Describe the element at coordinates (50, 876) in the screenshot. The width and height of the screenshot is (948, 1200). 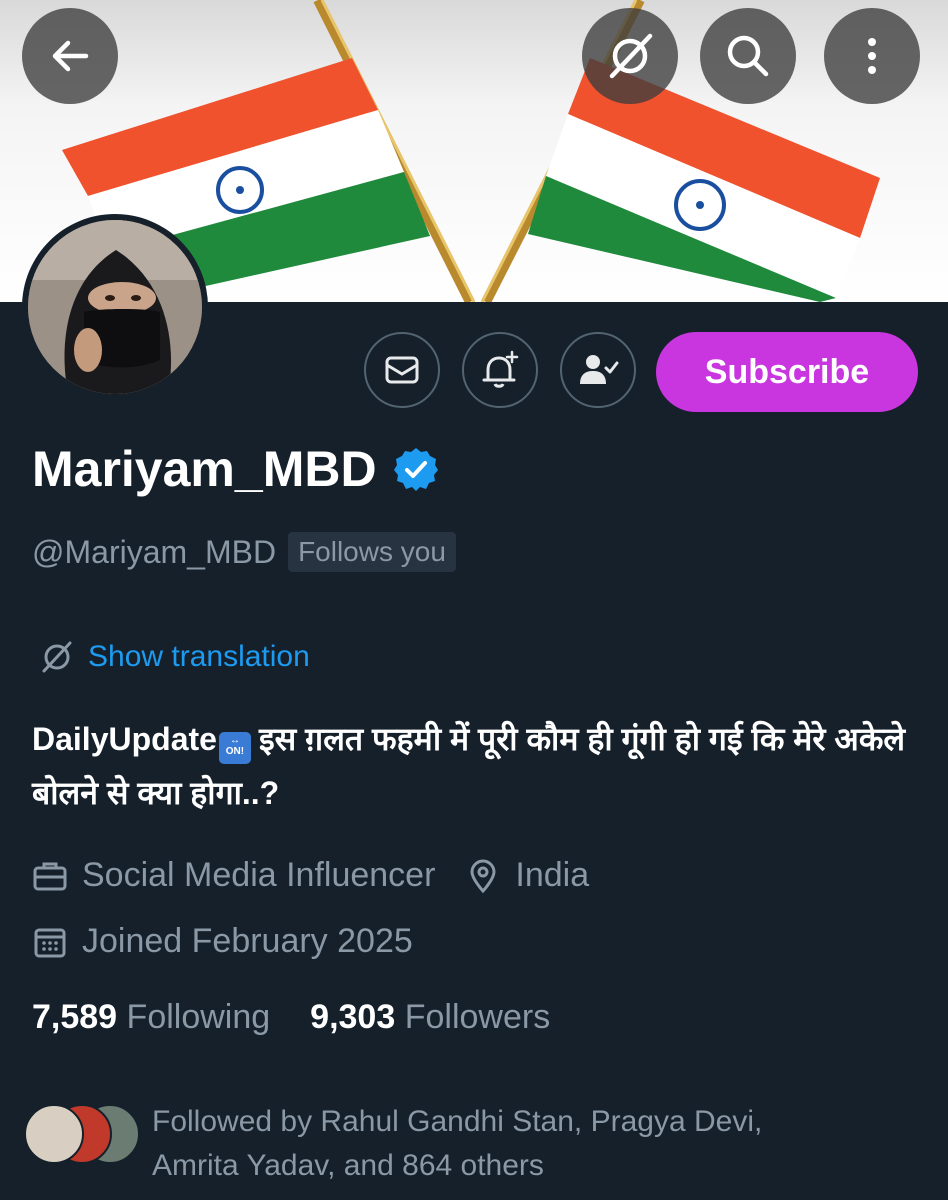
I see `briefcase-icon` at that location.